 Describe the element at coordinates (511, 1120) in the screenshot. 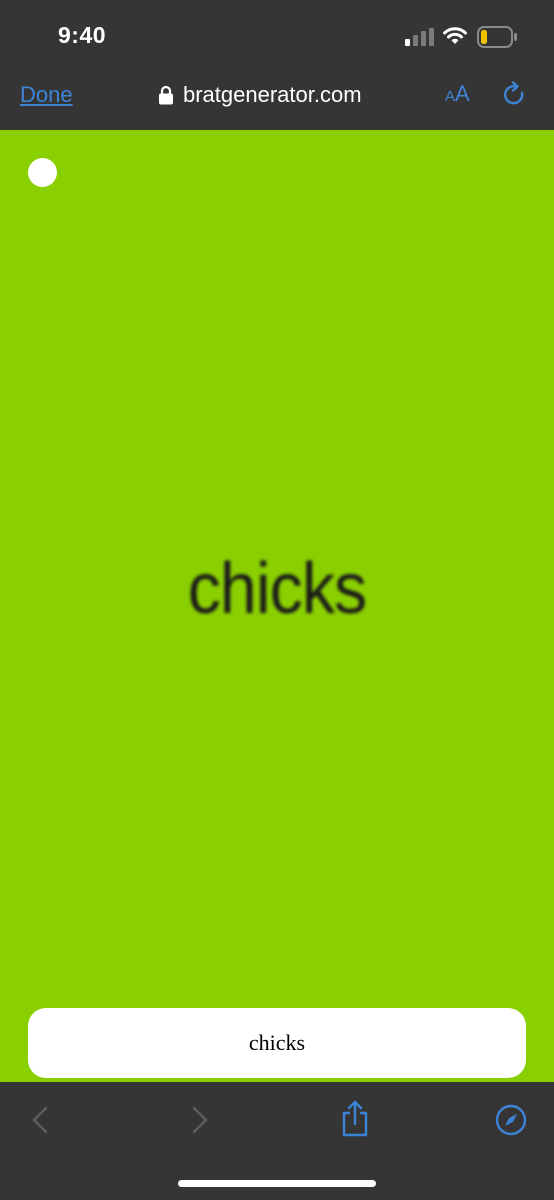

I see `safari-compass-icon` at that location.